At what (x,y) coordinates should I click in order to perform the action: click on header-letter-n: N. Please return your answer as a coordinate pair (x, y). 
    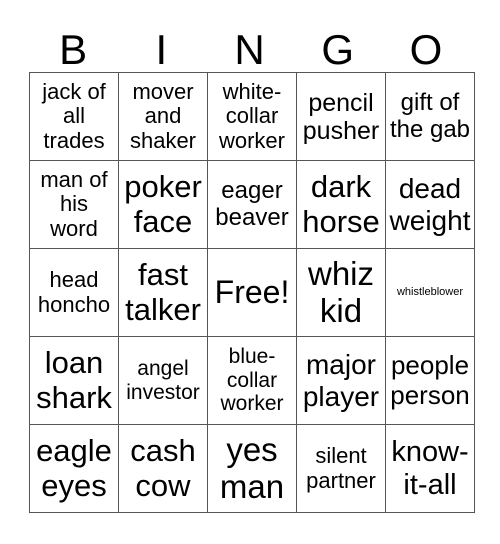
    Looking at the image, I should click on (249, 49).